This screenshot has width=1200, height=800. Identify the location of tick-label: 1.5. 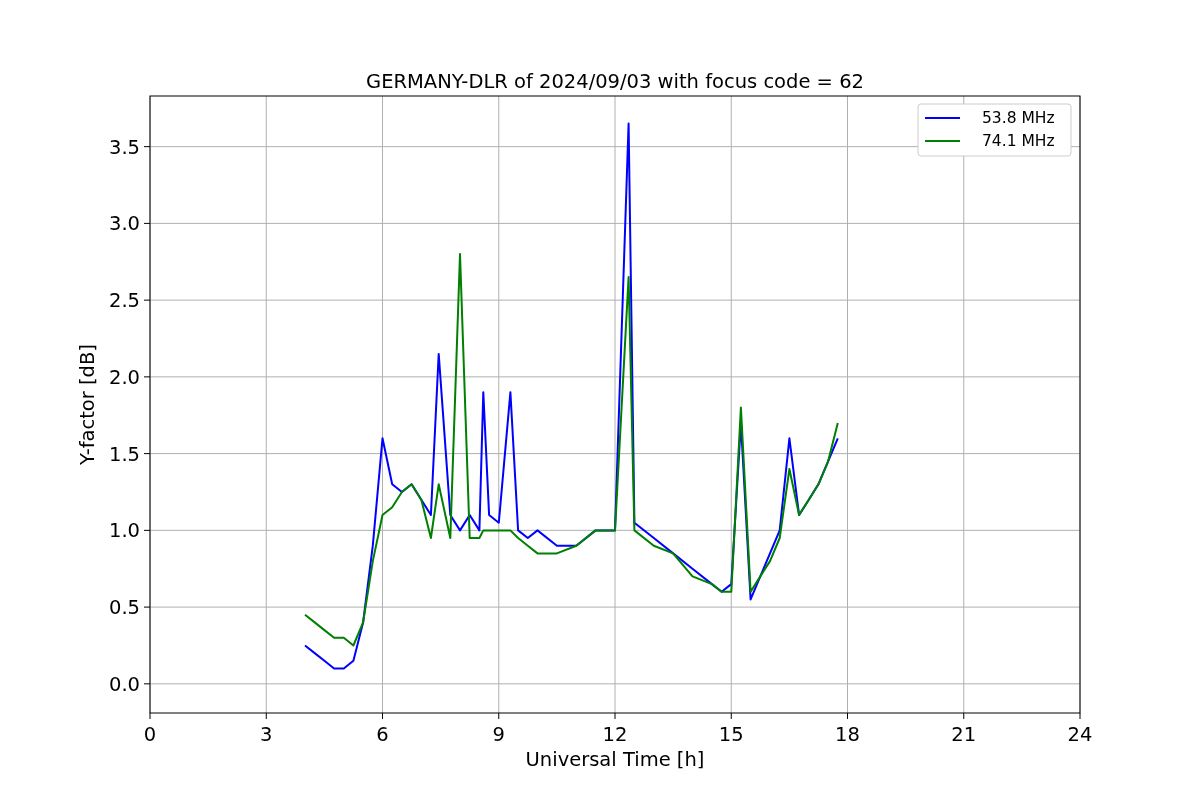
(124, 454).